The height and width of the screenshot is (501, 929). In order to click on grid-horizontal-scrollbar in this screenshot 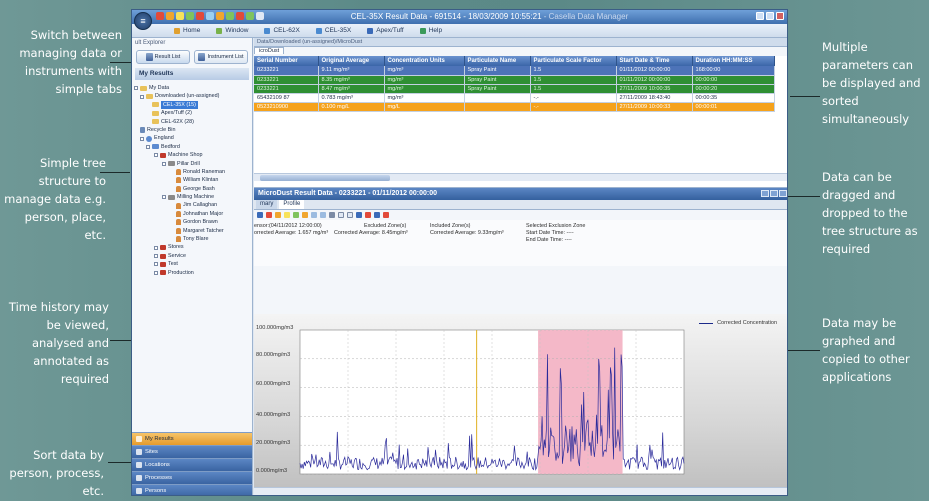, I will do `click(520, 177)`.